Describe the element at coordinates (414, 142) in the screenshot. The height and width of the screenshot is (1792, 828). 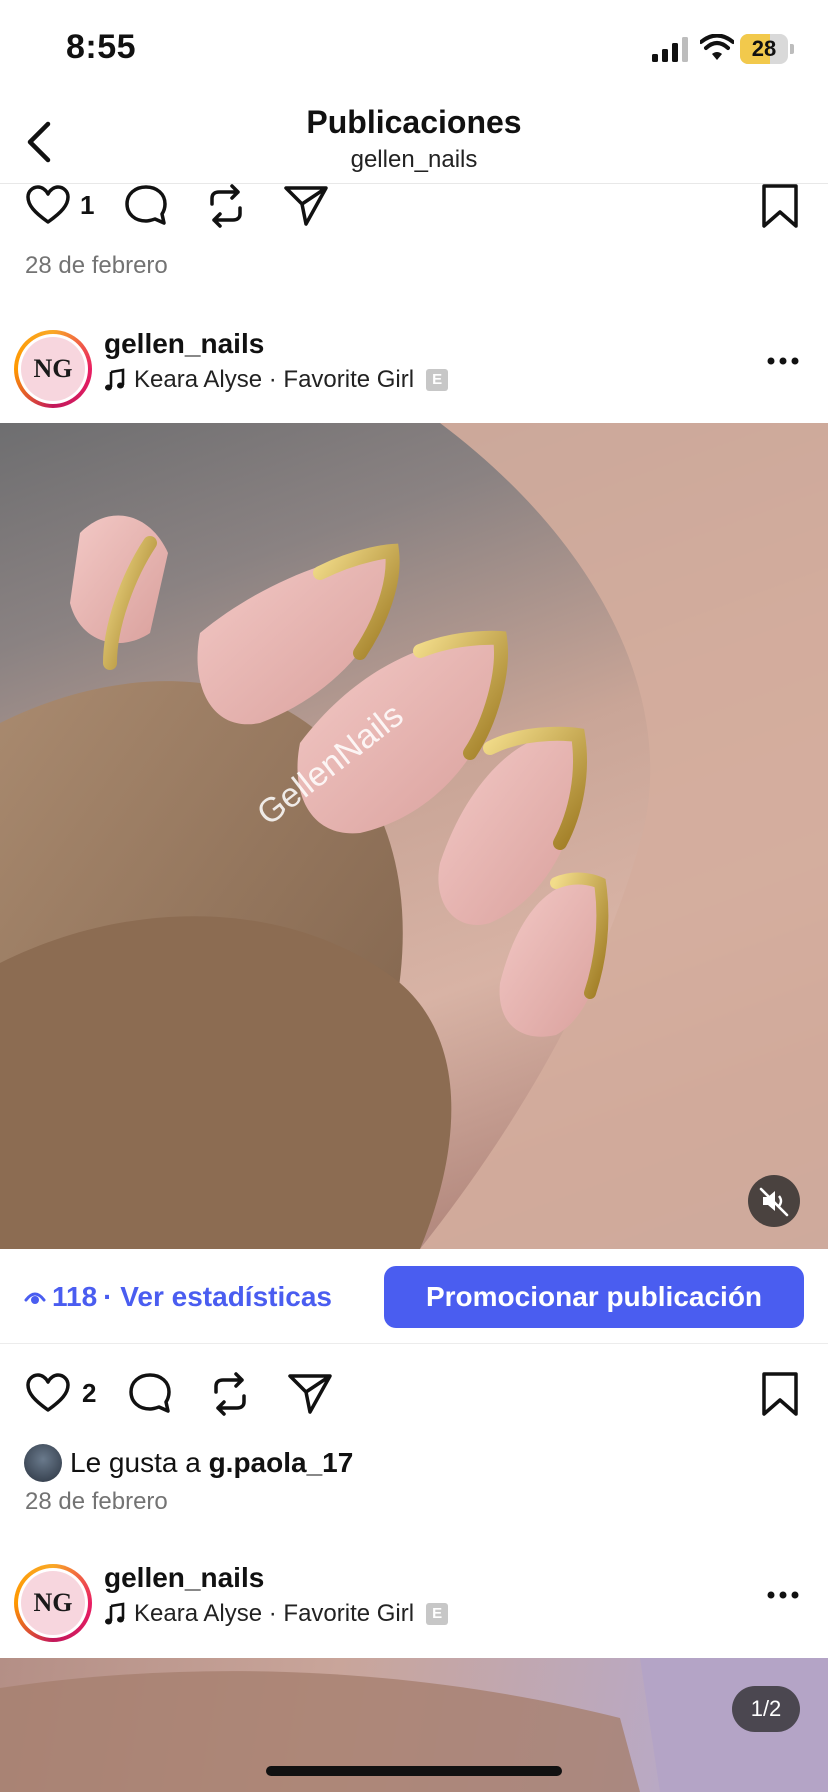
I see `navigation-bar: Publicaciones gellen_nails` at that location.